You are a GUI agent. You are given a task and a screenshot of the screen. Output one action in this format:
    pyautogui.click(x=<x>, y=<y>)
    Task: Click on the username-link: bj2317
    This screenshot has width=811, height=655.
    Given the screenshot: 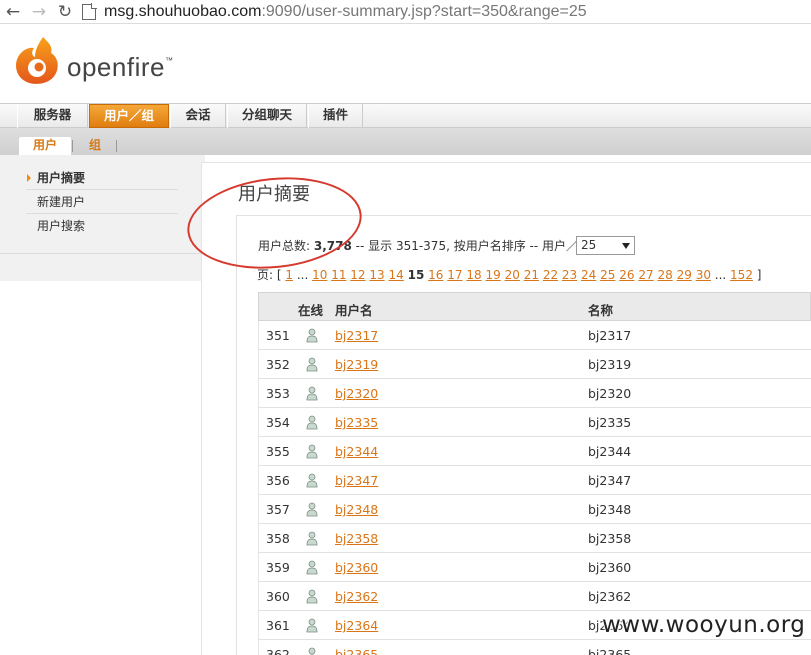 What is the action you would take?
    pyautogui.click(x=356, y=335)
    